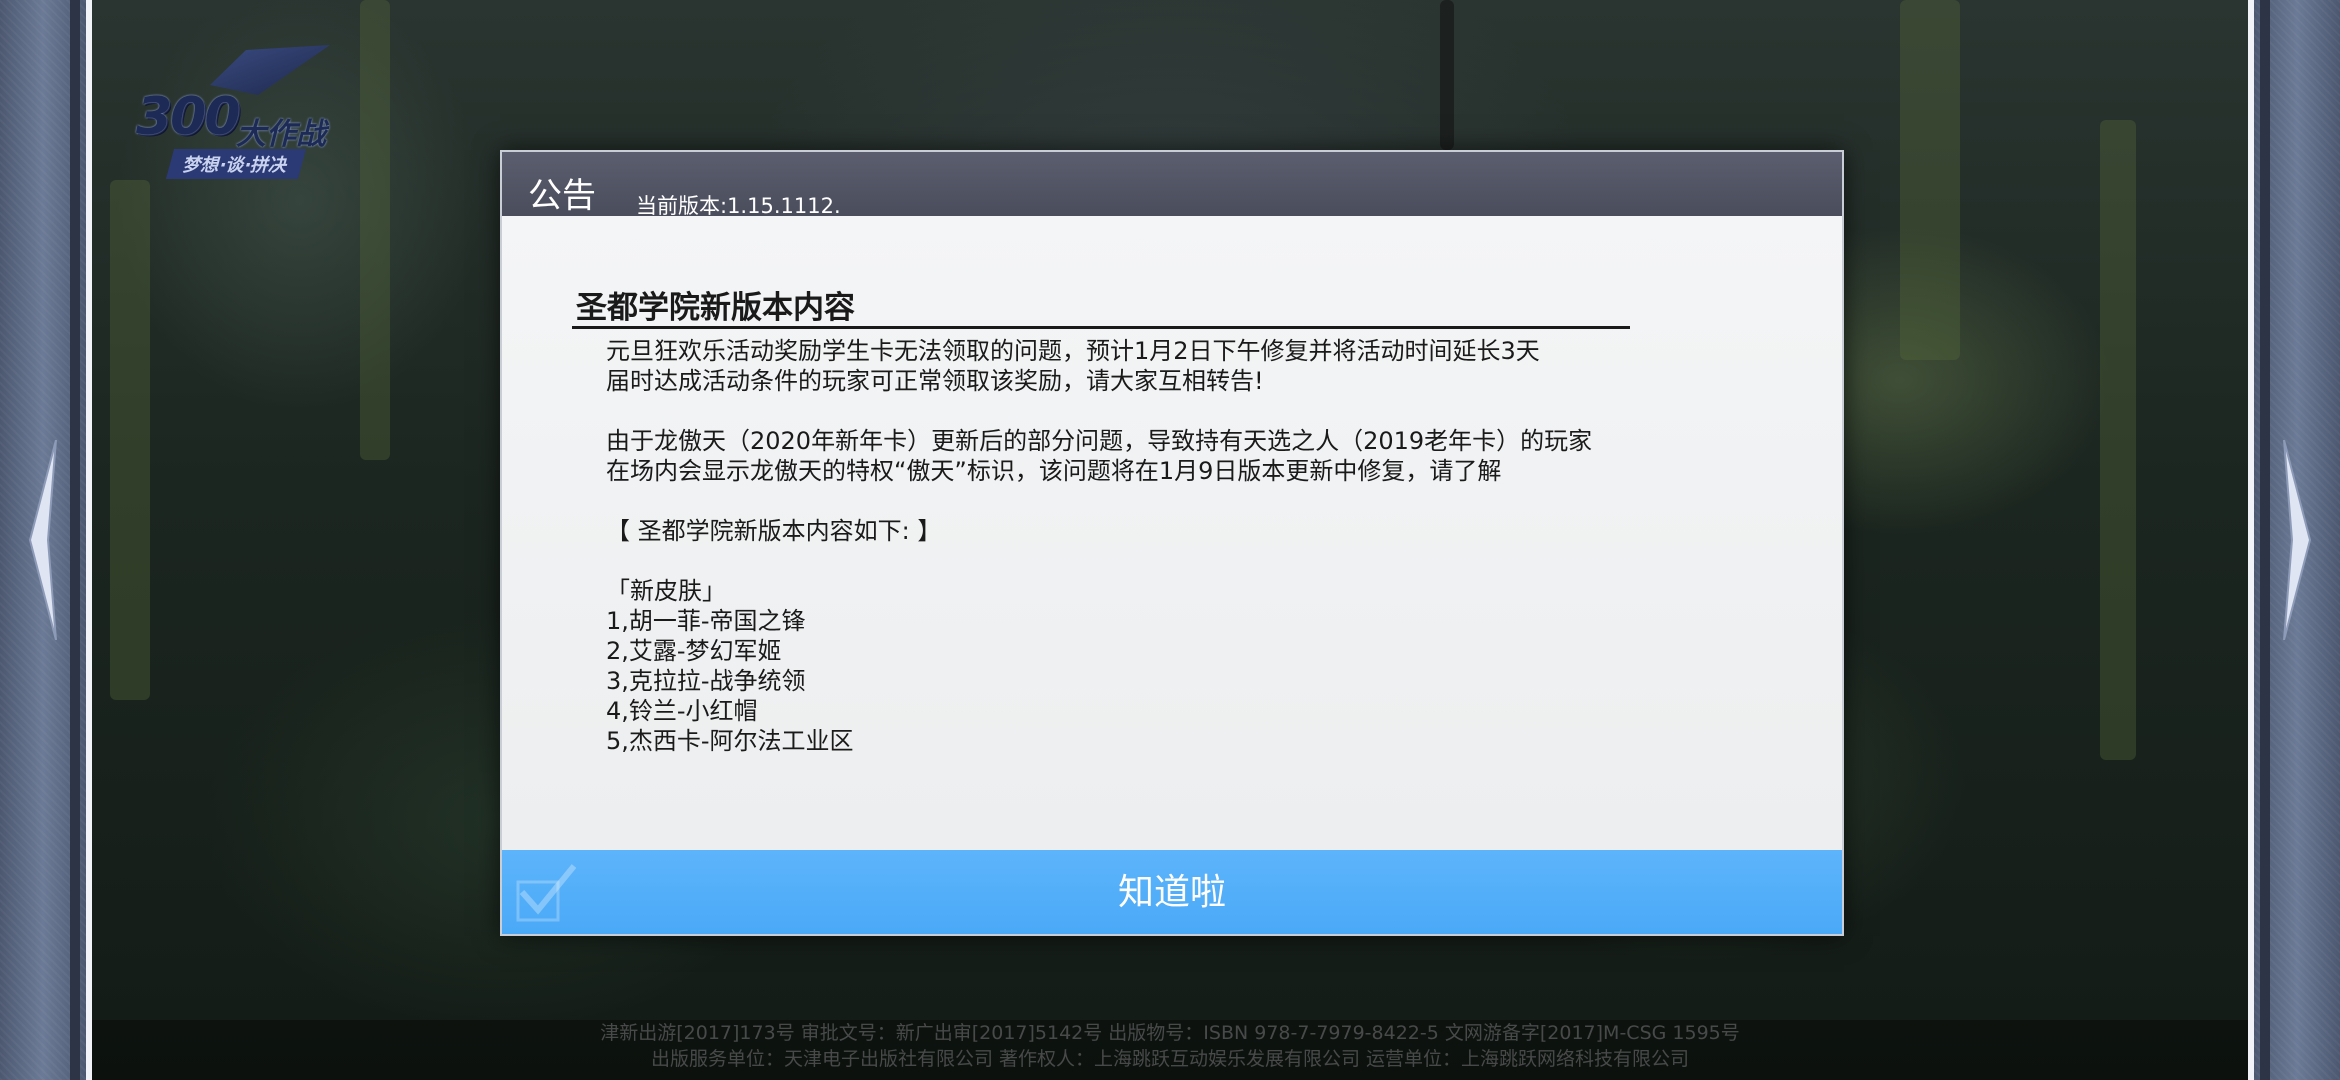 This screenshot has width=2340, height=1080. What do you see at coordinates (774, 531) in the screenshot?
I see `notice-line: 【 圣都学院新版本内容如下: 】` at bounding box center [774, 531].